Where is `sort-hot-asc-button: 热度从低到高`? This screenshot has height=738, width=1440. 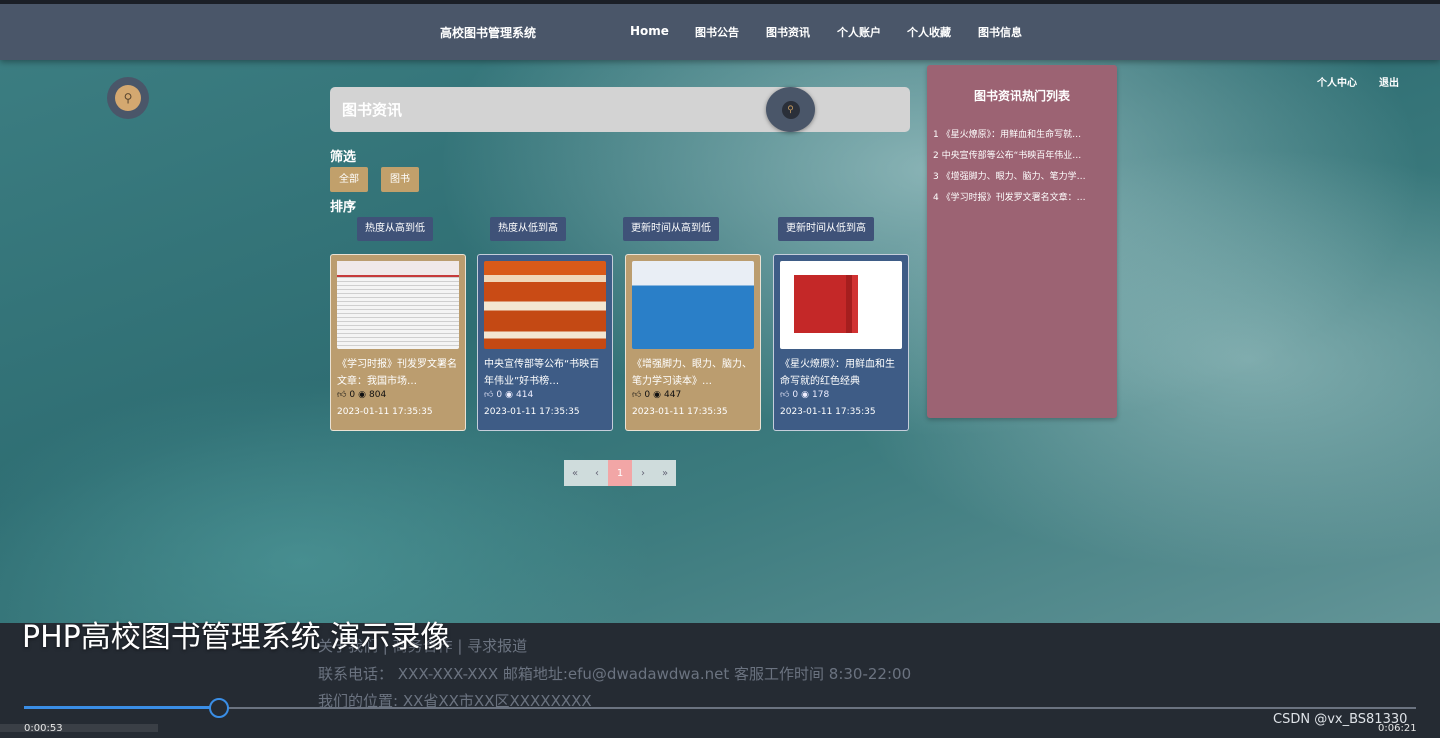
sort-hot-asc-button: 热度从低到高 is located at coordinates (528, 229).